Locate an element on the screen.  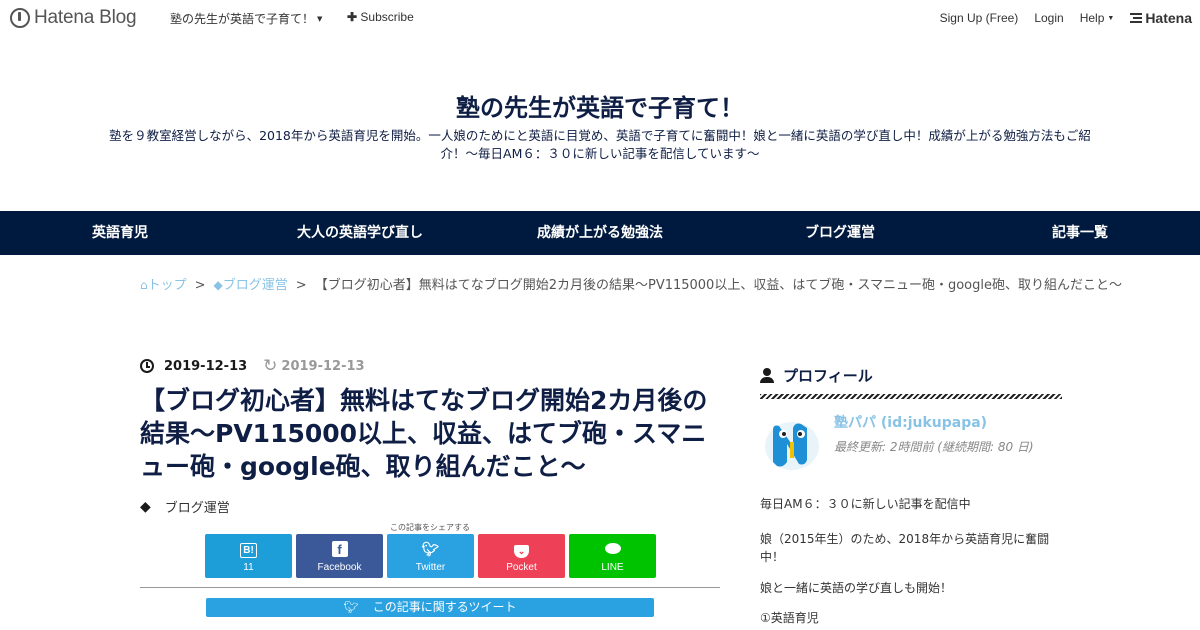
home-icon: ⌂ is located at coordinates (144, 285).